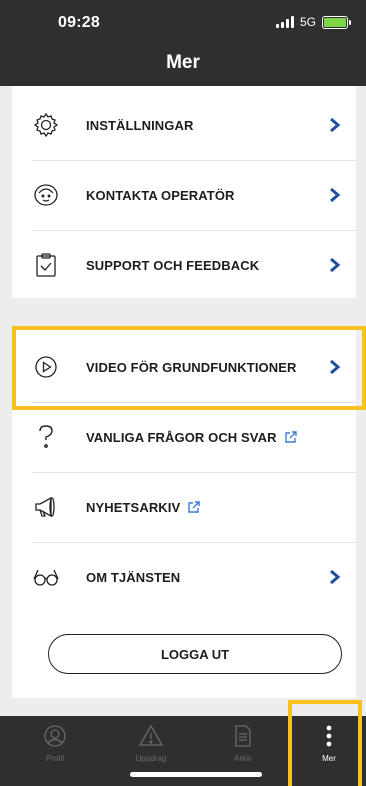 This screenshot has width=366, height=786. What do you see at coordinates (55, 736) in the screenshot?
I see `profile-icon` at bounding box center [55, 736].